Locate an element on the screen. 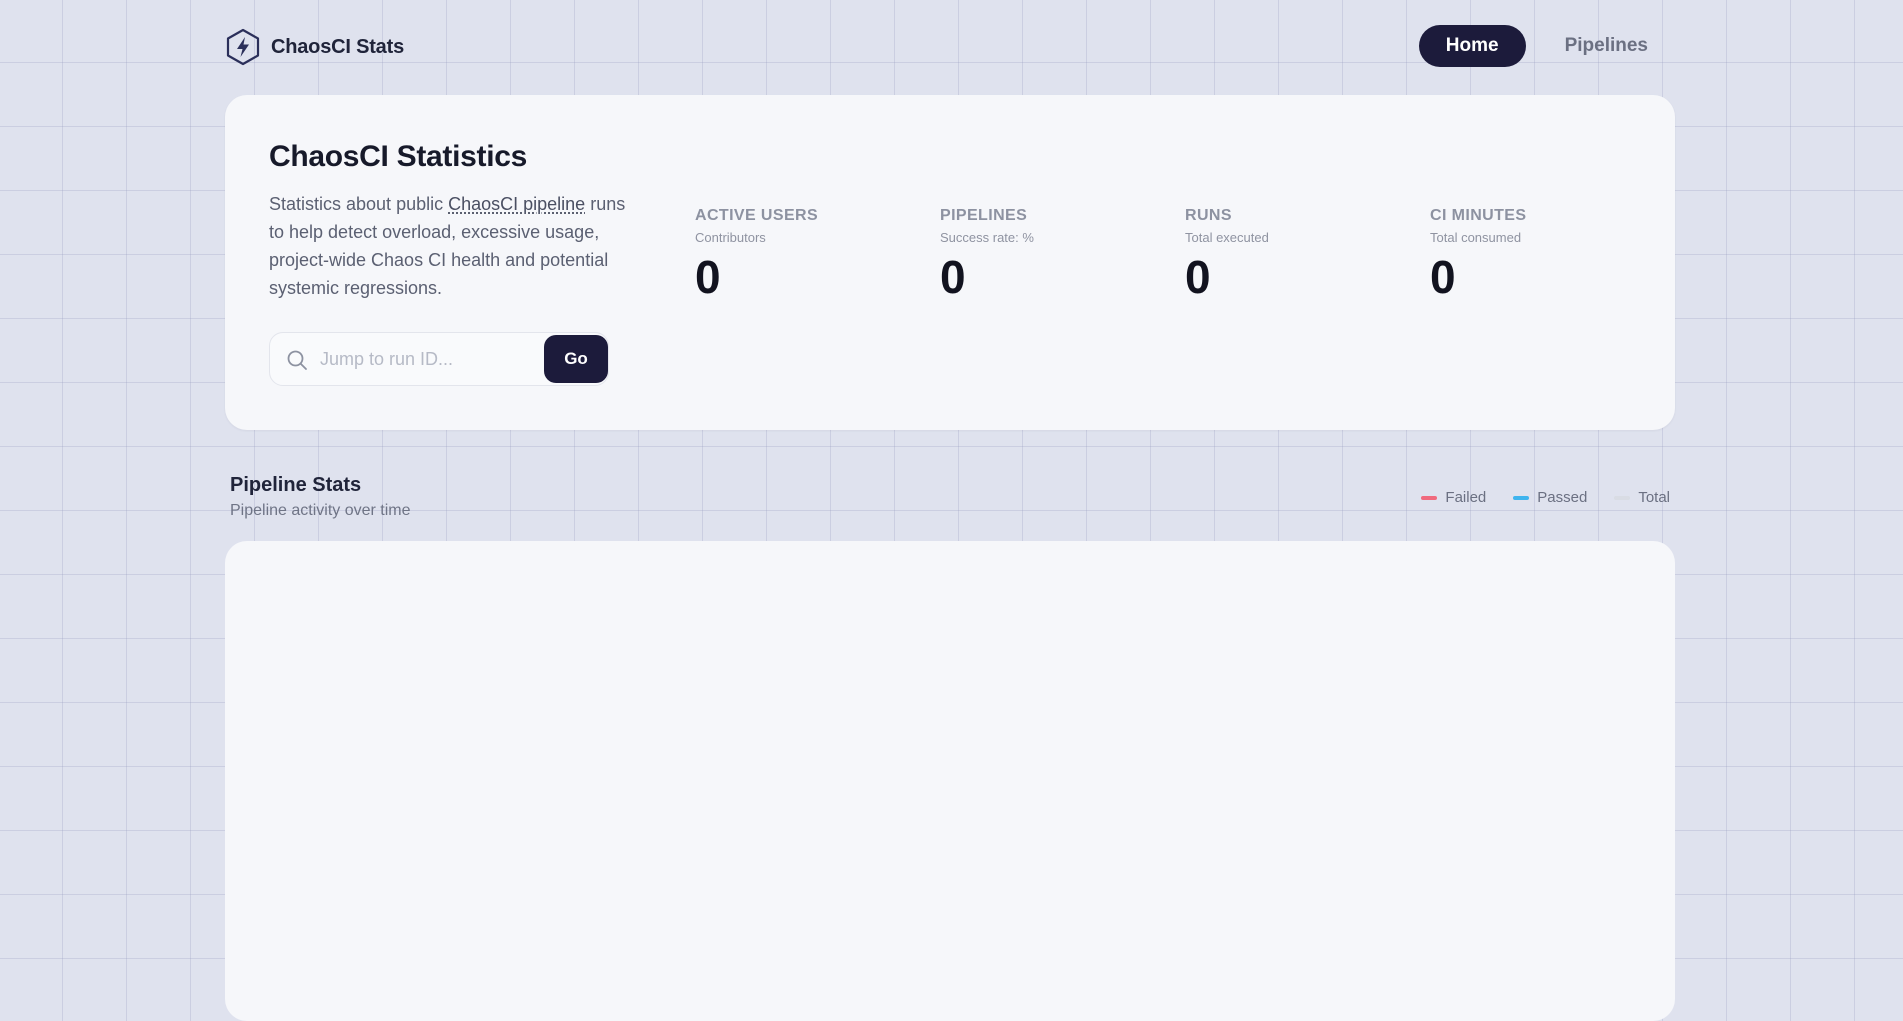  nav-home: Home is located at coordinates (1472, 46).